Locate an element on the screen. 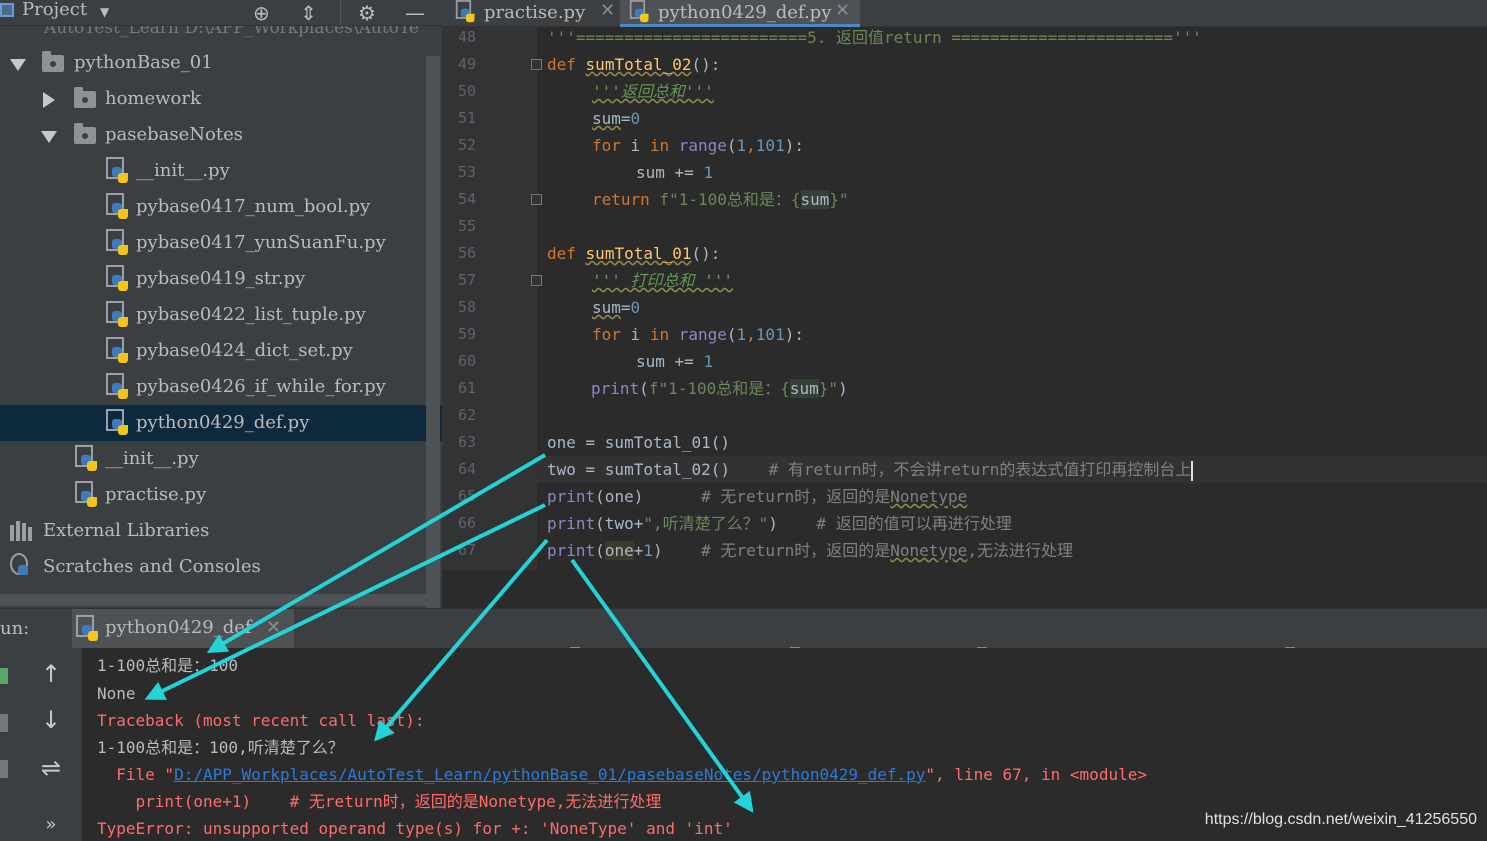 The height and width of the screenshot is (841, 1487). code-line-63: one = sumTotal_01() is located at coordinates (638, 442).